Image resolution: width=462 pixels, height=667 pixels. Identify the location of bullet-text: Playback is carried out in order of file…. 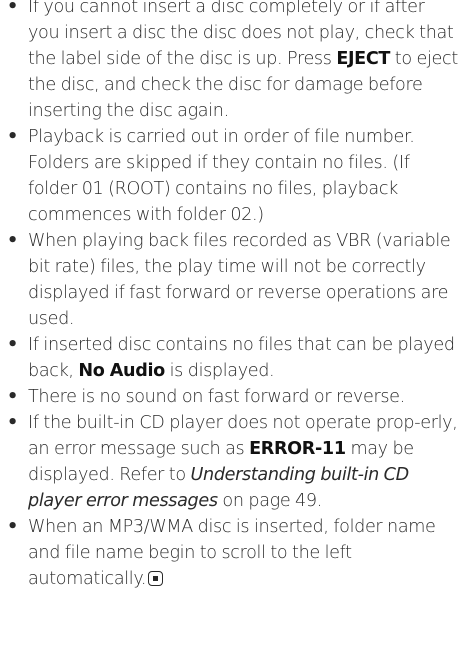
(221, 176).